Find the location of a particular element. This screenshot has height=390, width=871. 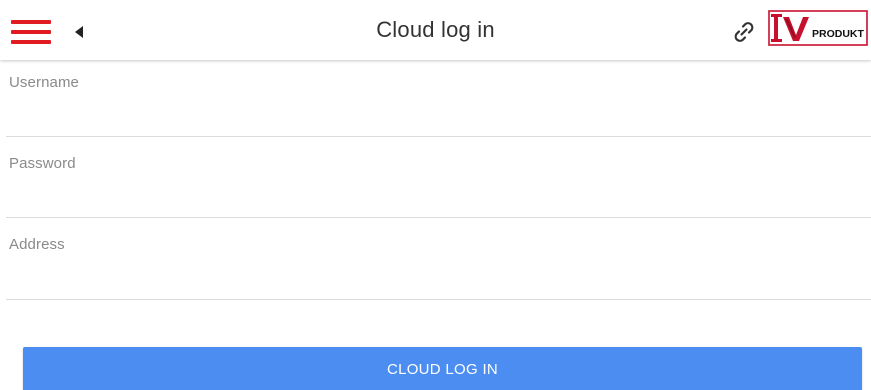

username-label: Username is located at coordinates (44, 82).